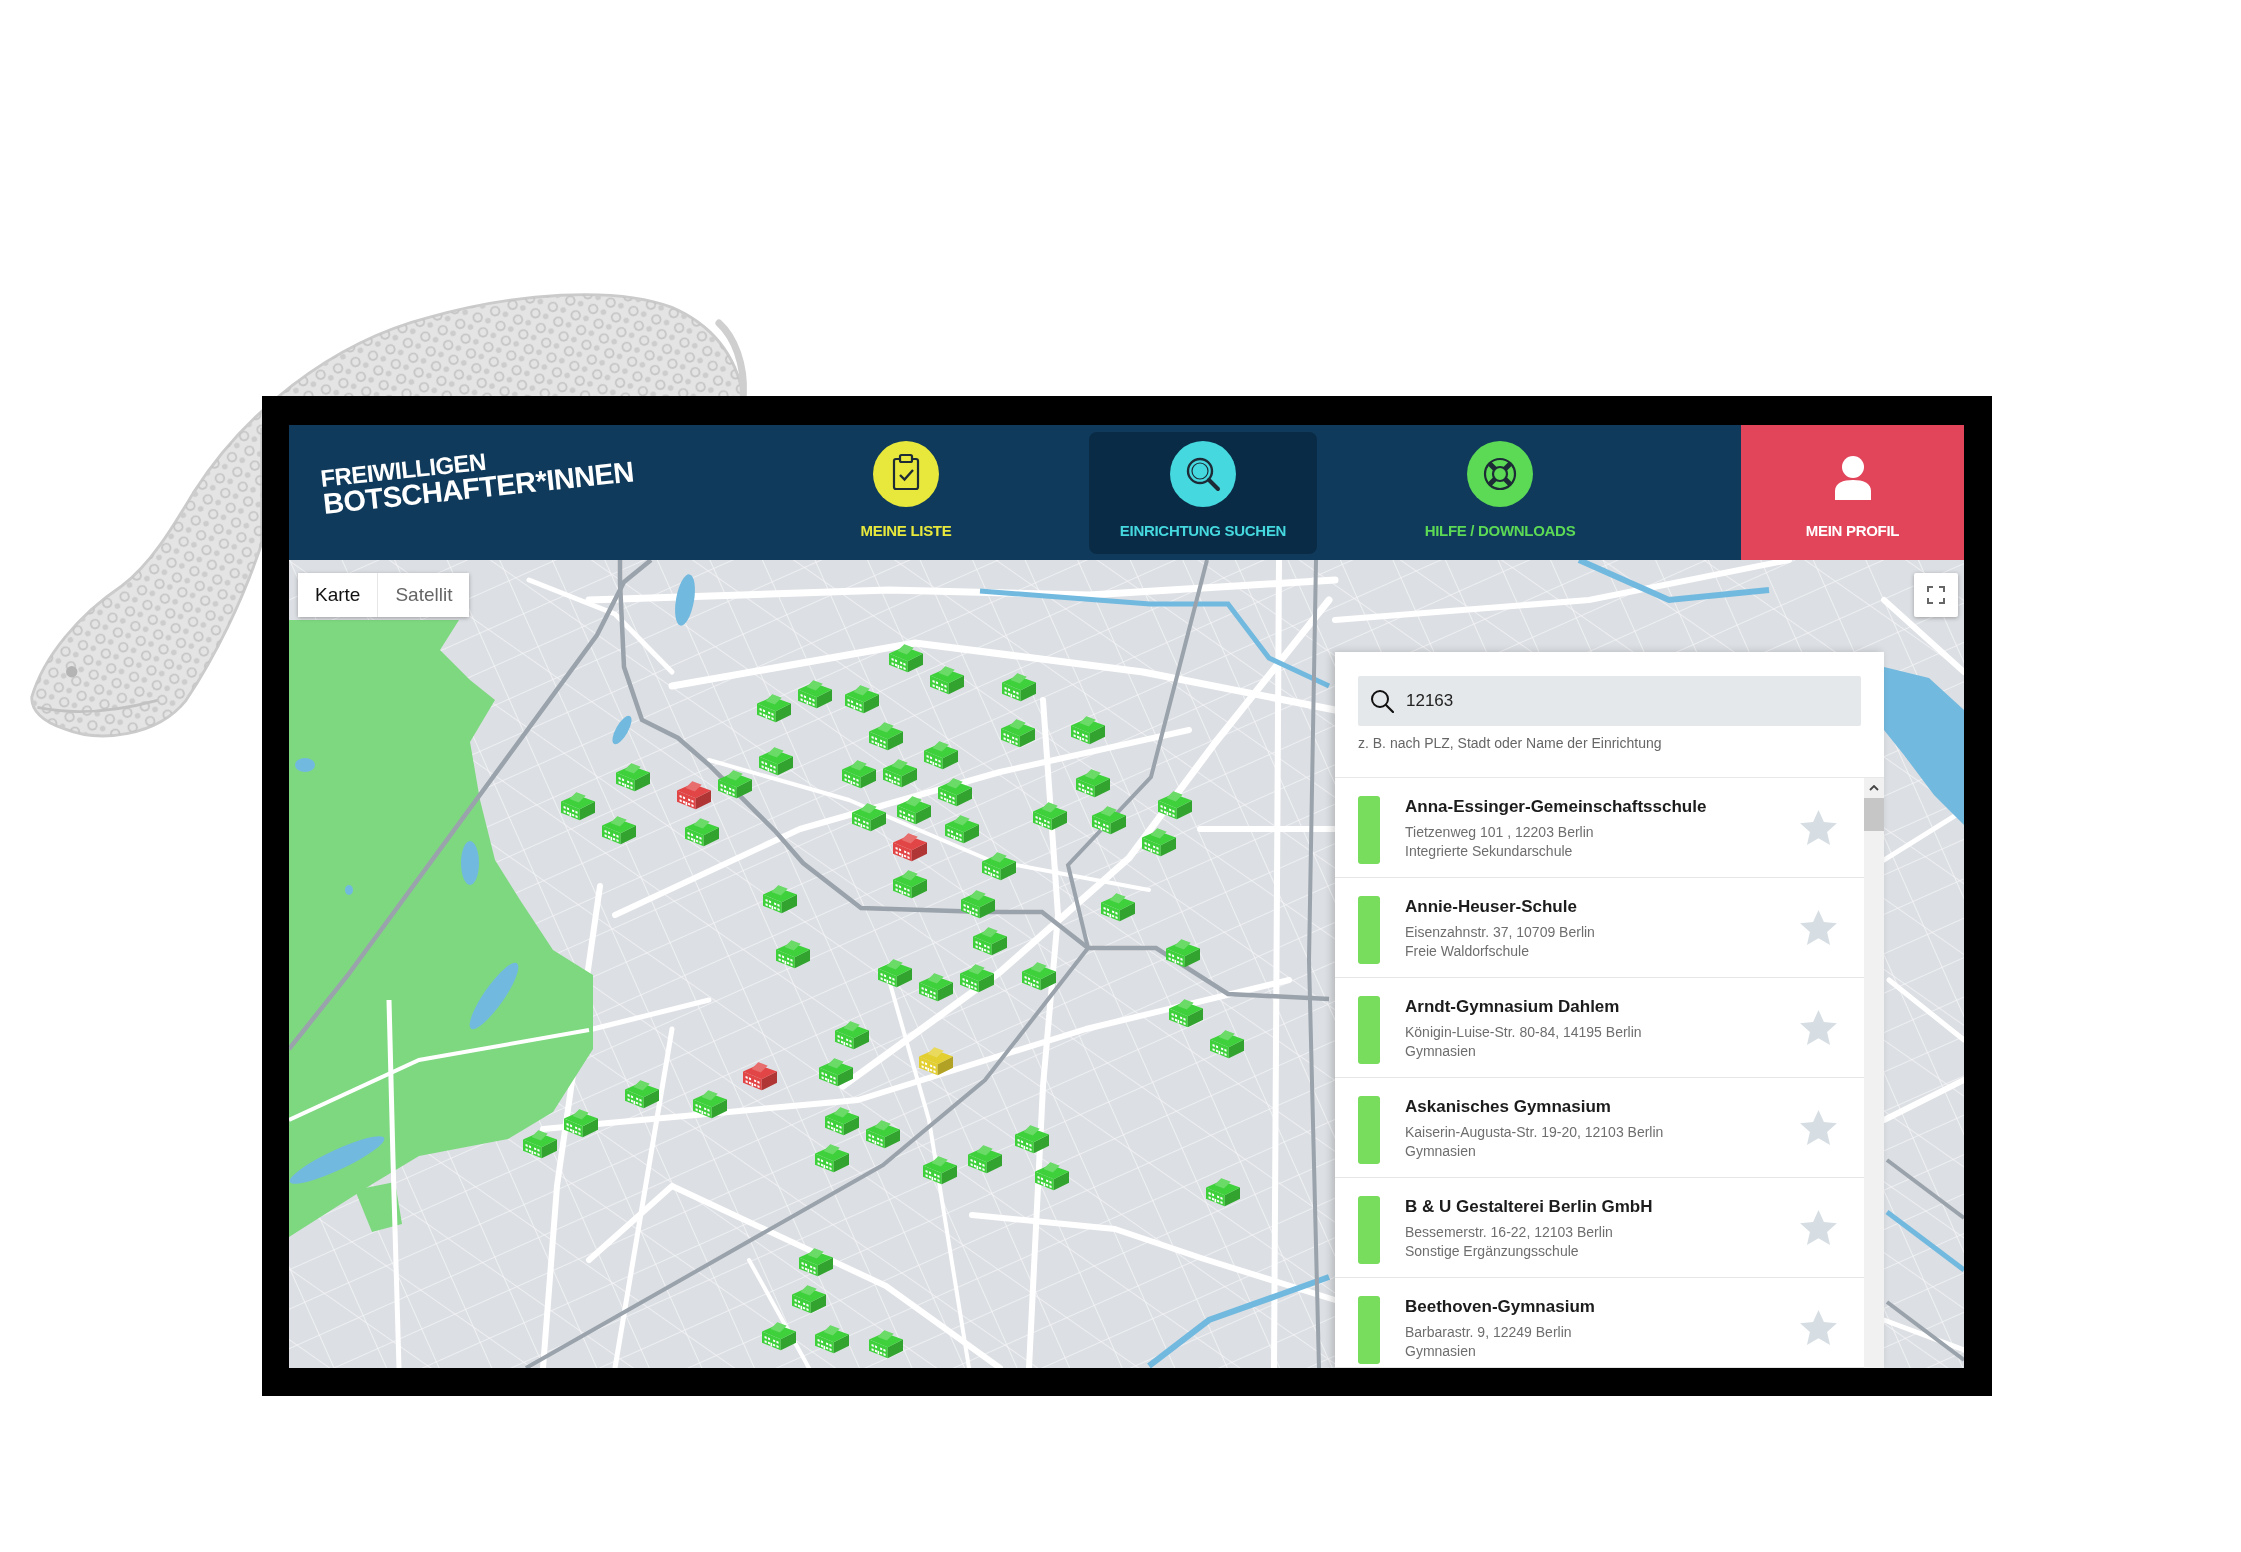 This screenshot has height=1552, width=2241. Describe the element at coordinates (1500, 832) in the screenshot. I see `school-address: Tietzenweg 101 , 12203 Berlin` at that location.